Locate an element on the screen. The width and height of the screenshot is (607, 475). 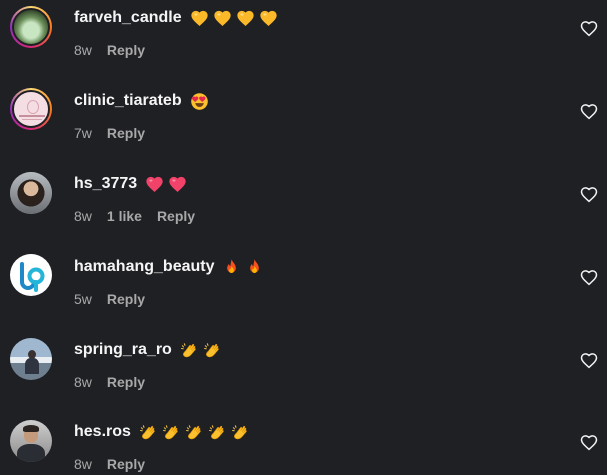
brand-logo-icon is located at coordinates (32, 277).